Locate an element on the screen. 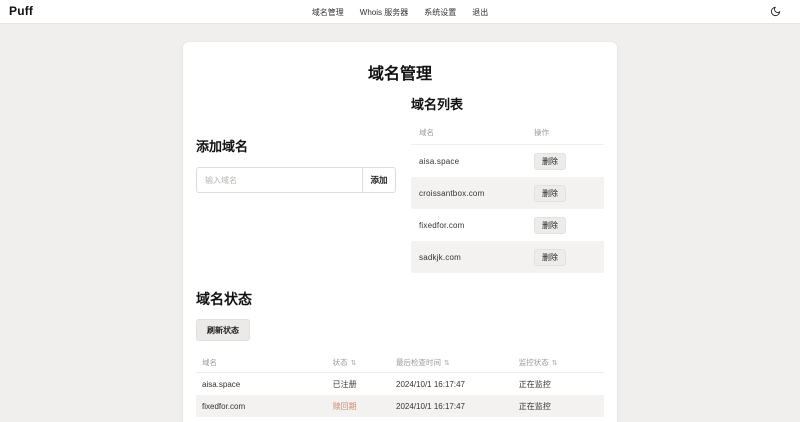  table-row: fixedfor.com 赎回期 2024/10/1 16:17:47 正在监控 is located at coordinates (400, 406).